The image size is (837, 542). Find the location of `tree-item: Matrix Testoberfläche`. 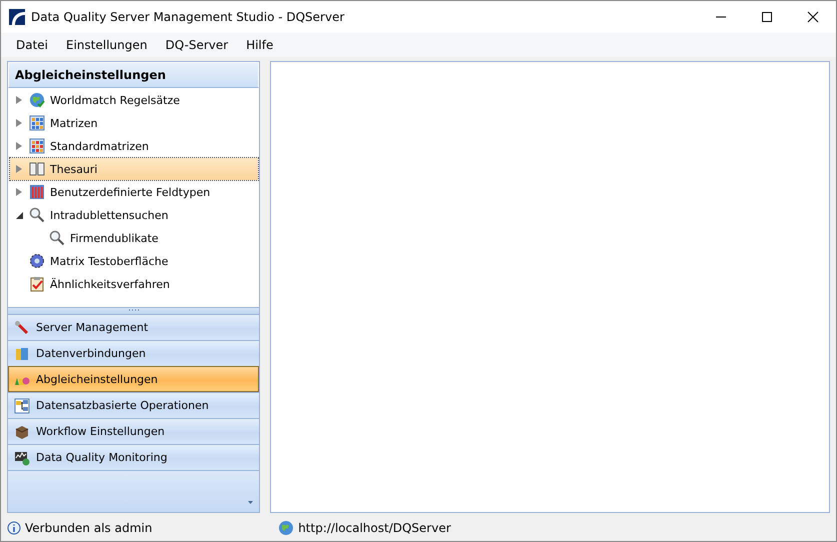

tree-item: Matrix Testoberfläche is located at coordinates (134, 261).